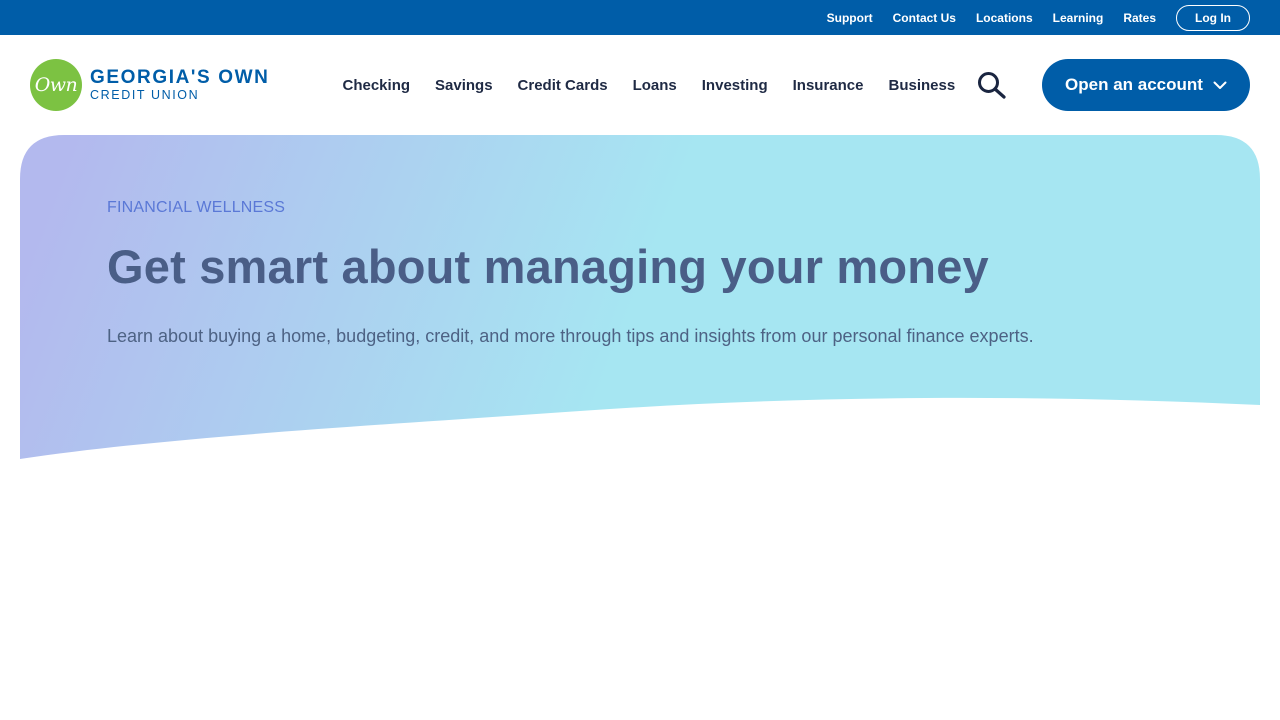 The height and width of the screenshot is (720, 1280). What do you see at coordinates (563, 85) in the screenshot?
I see `nav-item-credit-cards: Credit Cards` at bounding box center [563, 85].